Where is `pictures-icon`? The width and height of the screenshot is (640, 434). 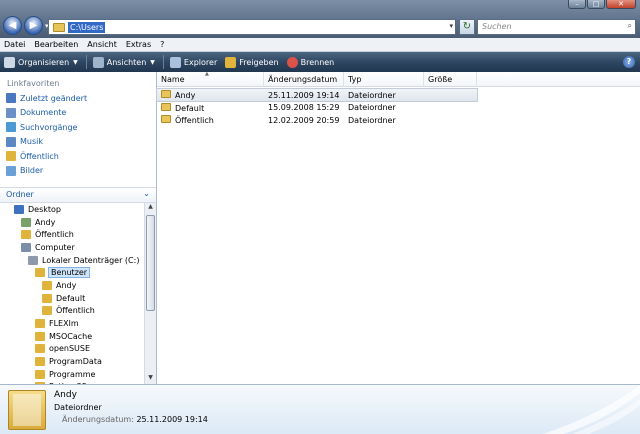
pictures-icon is located at coordinates (11, 170).